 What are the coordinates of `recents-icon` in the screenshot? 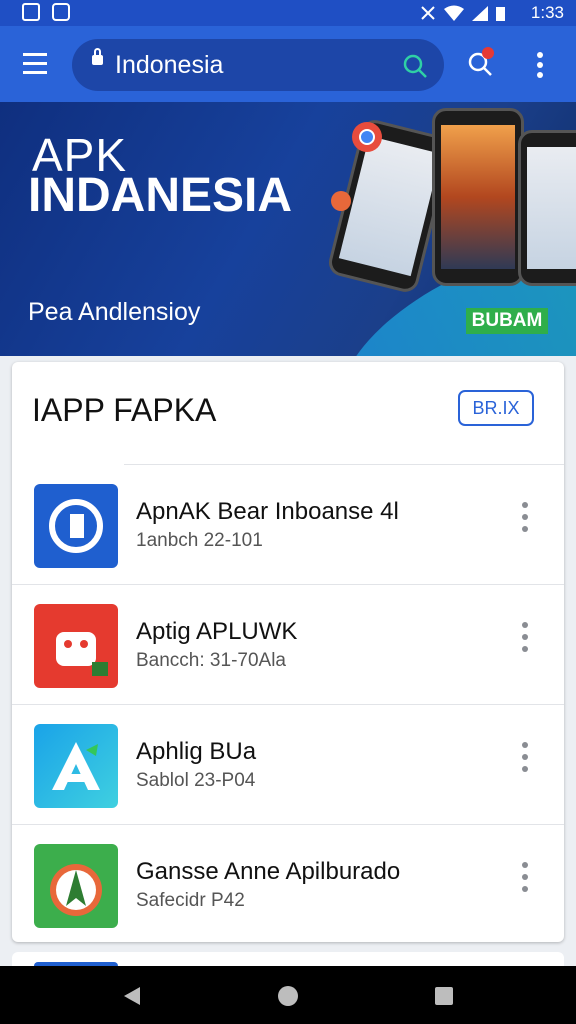 It's located at (444, 996).